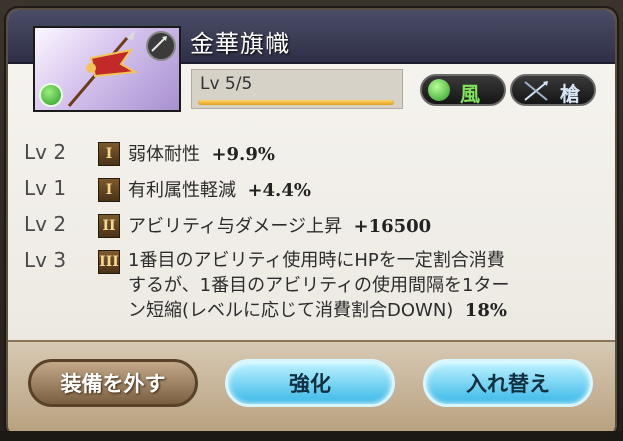 This screenshot has width=623, height=441. I want to click on weapon-name: 金華旗幟, so click(240, 44).